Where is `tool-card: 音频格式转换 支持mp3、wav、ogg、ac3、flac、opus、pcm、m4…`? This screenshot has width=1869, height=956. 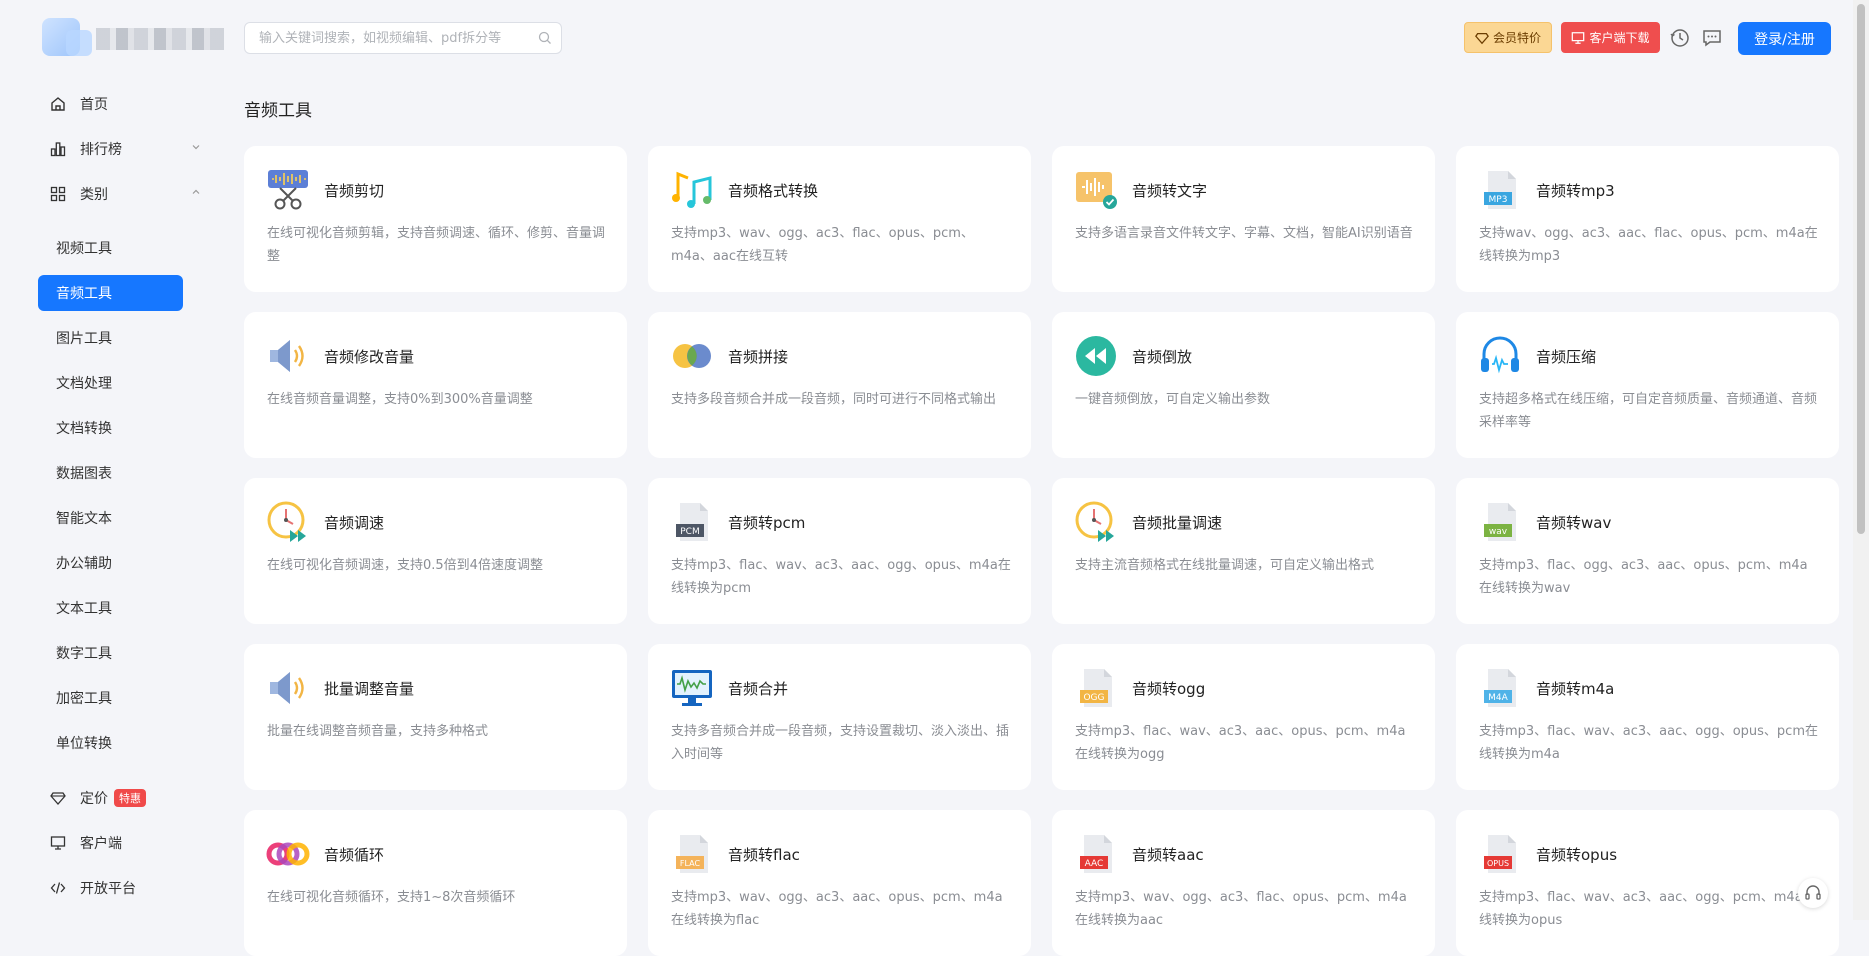
tool-card: 音频格式转换 支持mp3、wav、ogg、ac3、flac、opus、pcm、m4… is located at coordinates (839, 219).